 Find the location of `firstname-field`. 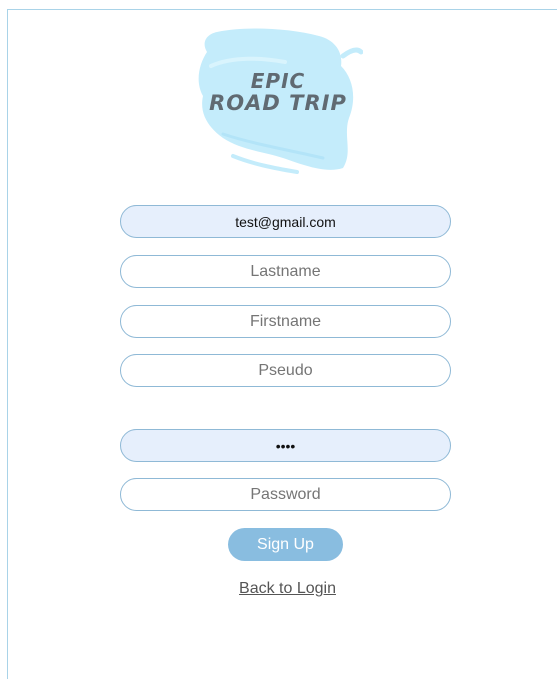

firstname-field is located at coordinates (285, 321).